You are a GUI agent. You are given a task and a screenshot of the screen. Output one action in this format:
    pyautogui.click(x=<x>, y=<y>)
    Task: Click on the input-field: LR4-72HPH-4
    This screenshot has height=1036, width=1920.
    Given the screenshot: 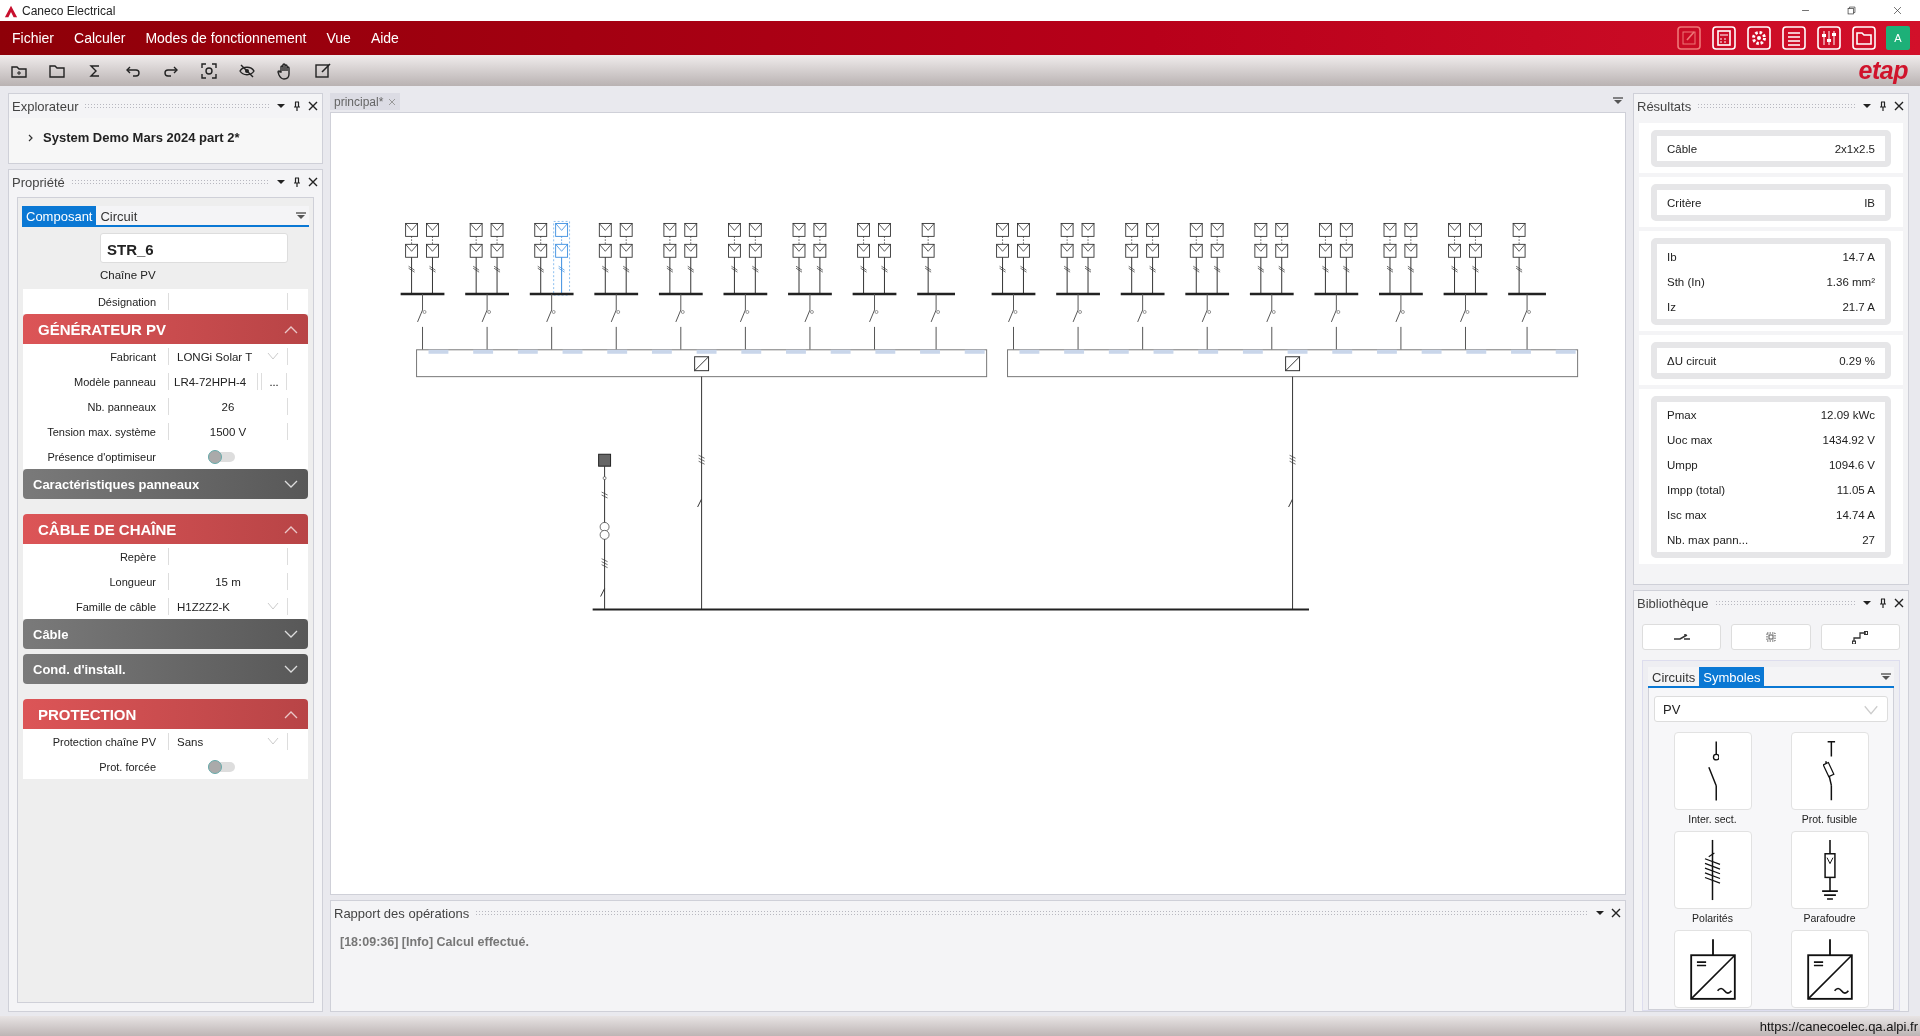 What is the action you would take?
    pyautogui.click(x=213, y=381)
    